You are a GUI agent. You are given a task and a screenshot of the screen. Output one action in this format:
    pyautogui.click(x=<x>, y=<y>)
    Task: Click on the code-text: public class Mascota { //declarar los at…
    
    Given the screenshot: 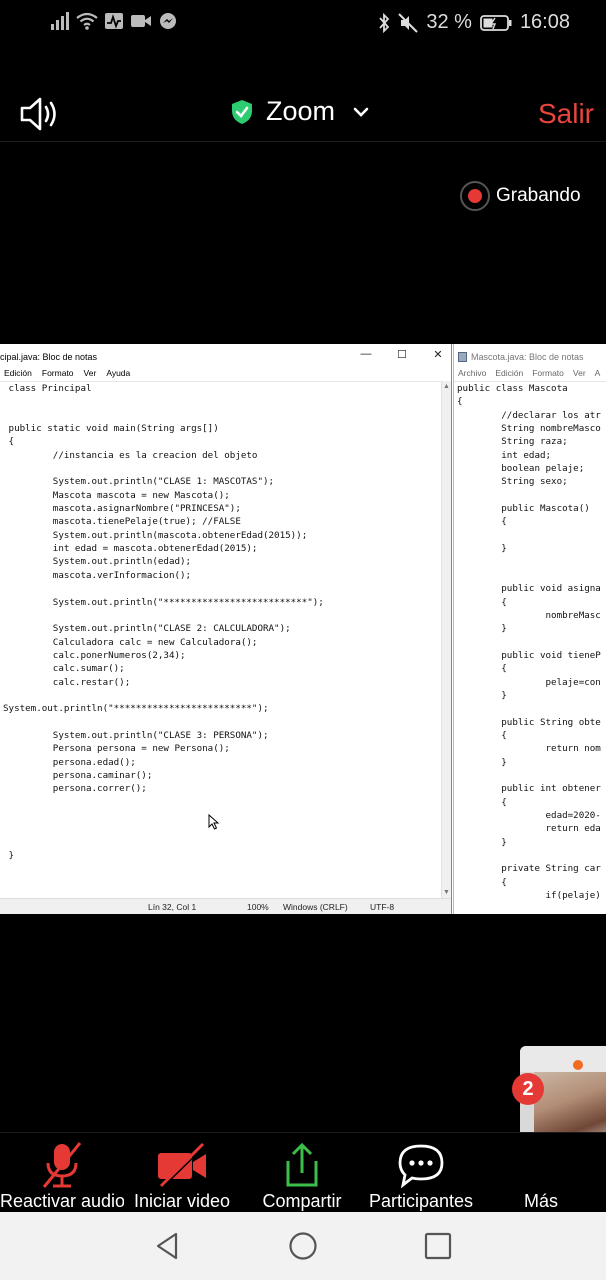 What is the action you would take?
    pyautogui.click(x=530, y=642)
    